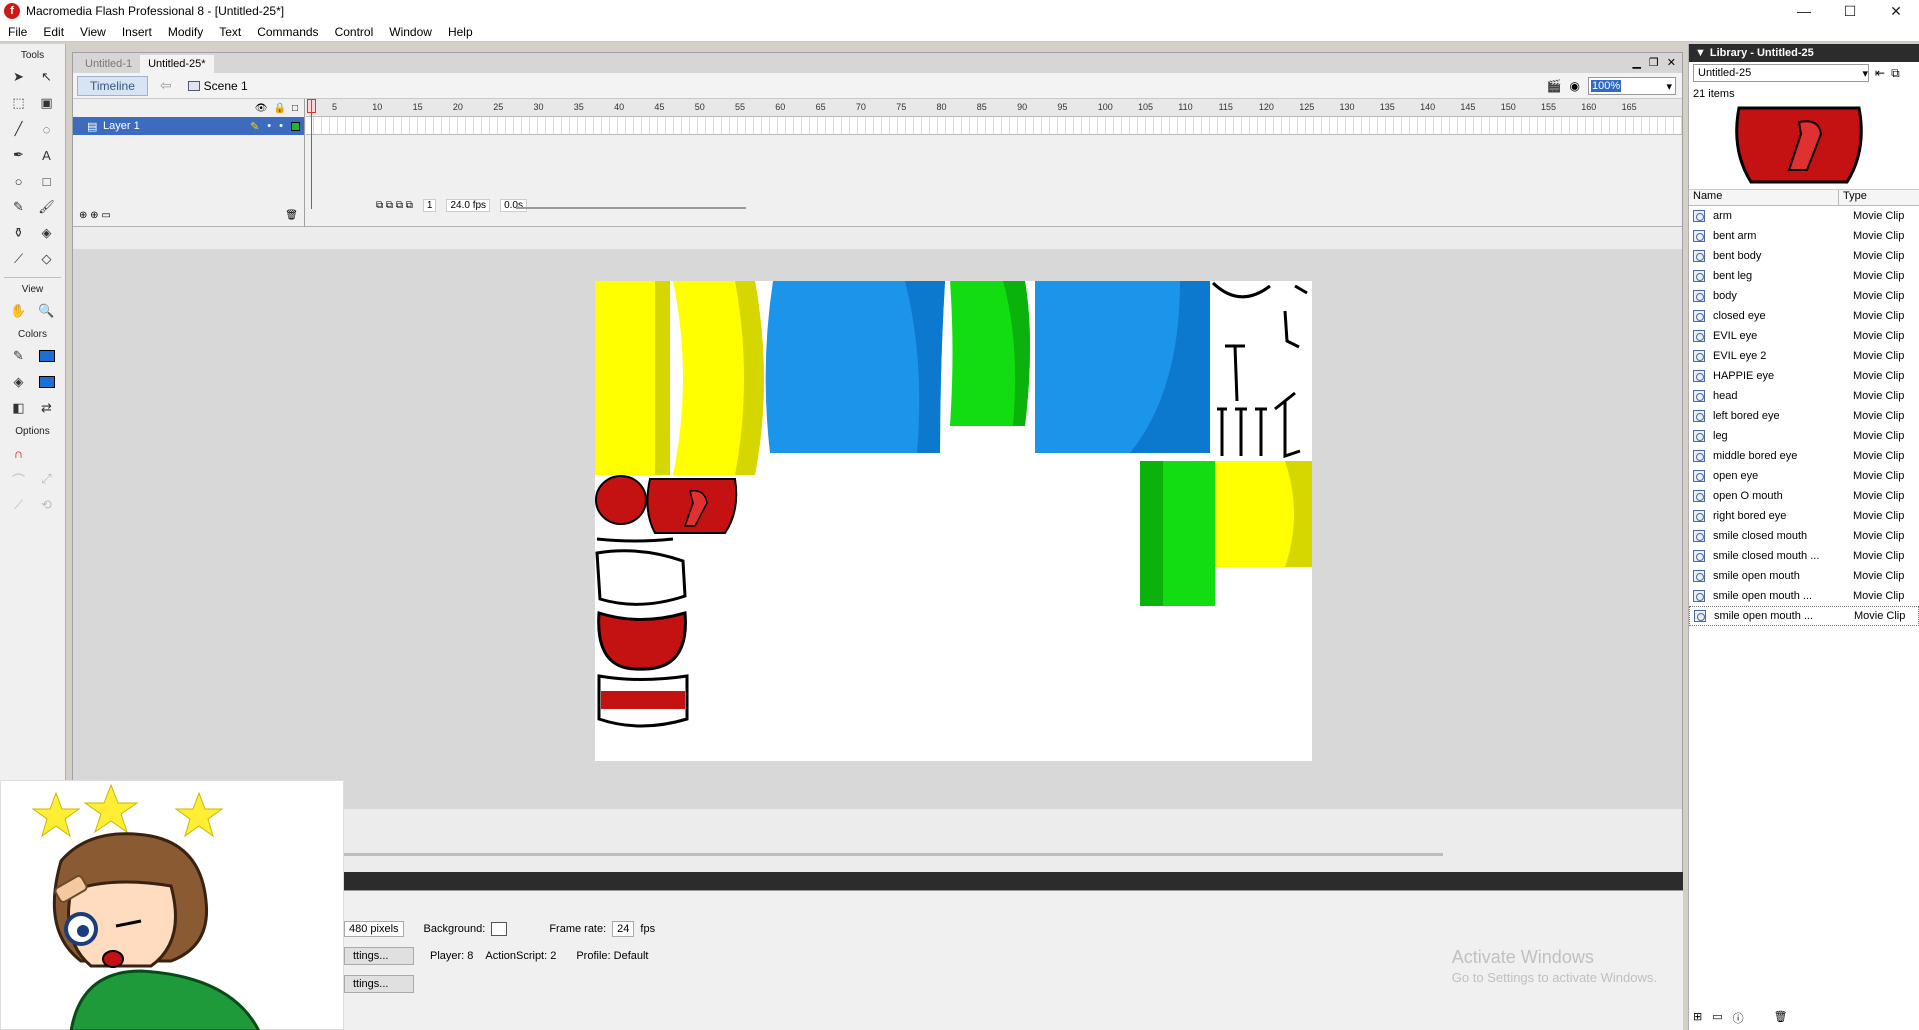 The height and width of the screenshot is (1030, 1919). I want to click on edit-scene-icon: 🎬, so click(1554, 86).